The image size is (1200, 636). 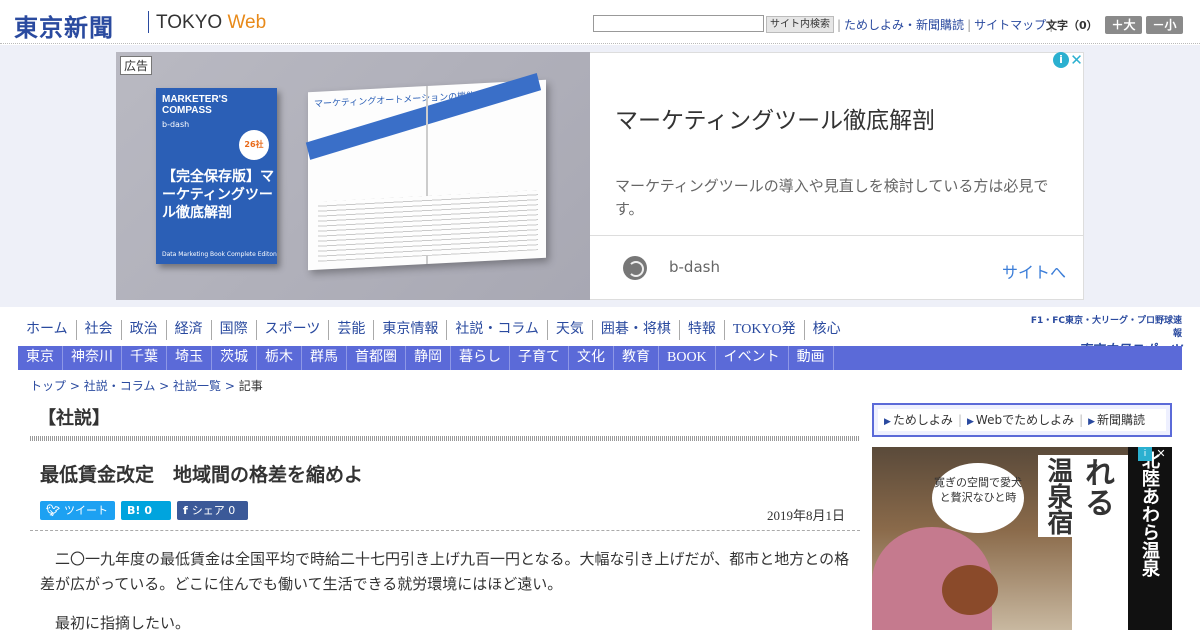 I want to click on logo-divider, so click(x=148, y=22).